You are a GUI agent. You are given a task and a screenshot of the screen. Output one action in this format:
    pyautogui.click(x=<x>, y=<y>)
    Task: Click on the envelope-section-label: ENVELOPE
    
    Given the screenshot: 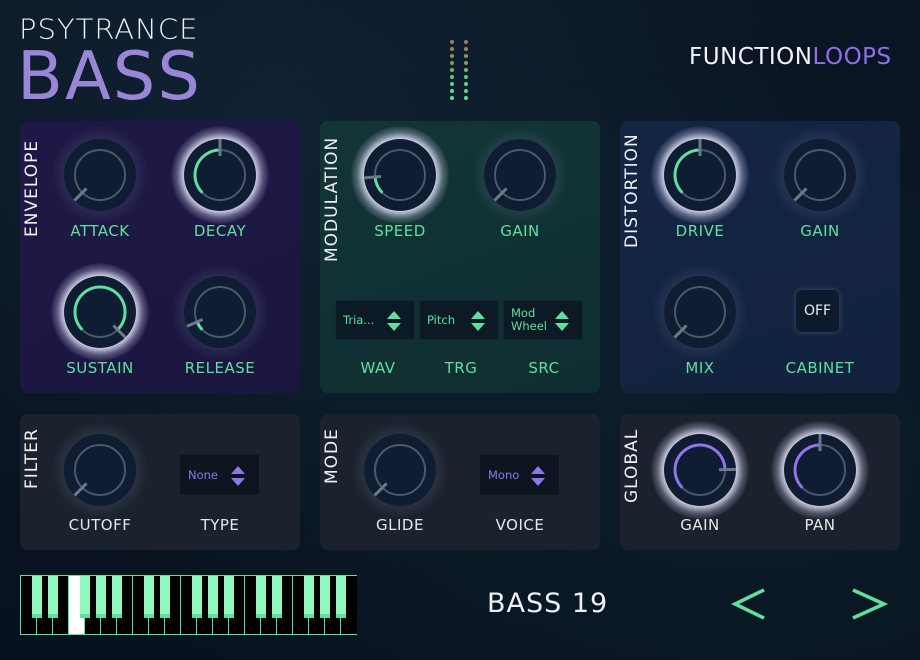 What is the action you would take?
    pyautogui.click(x=32, y=188)
    